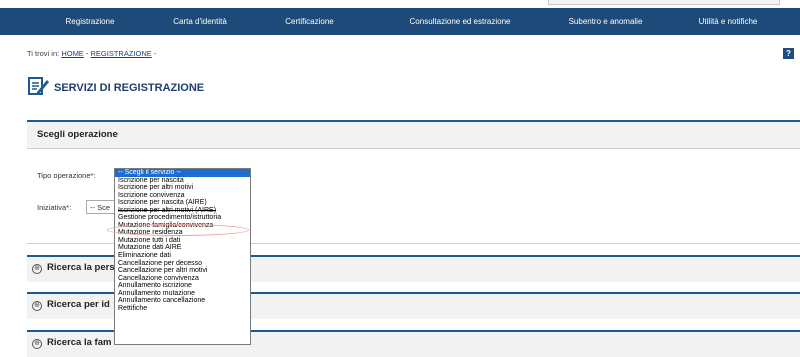  What do you see at coordinates (182, 271) in the screenshot?
I see `dropdown-option: Cancellazione per altri motivi` at bounding box center [182, 271].